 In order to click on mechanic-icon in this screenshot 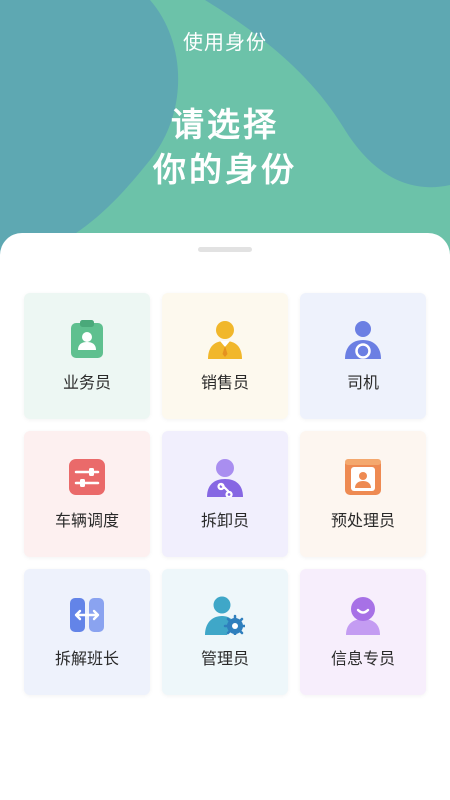, I will do `click(225, 478)`.